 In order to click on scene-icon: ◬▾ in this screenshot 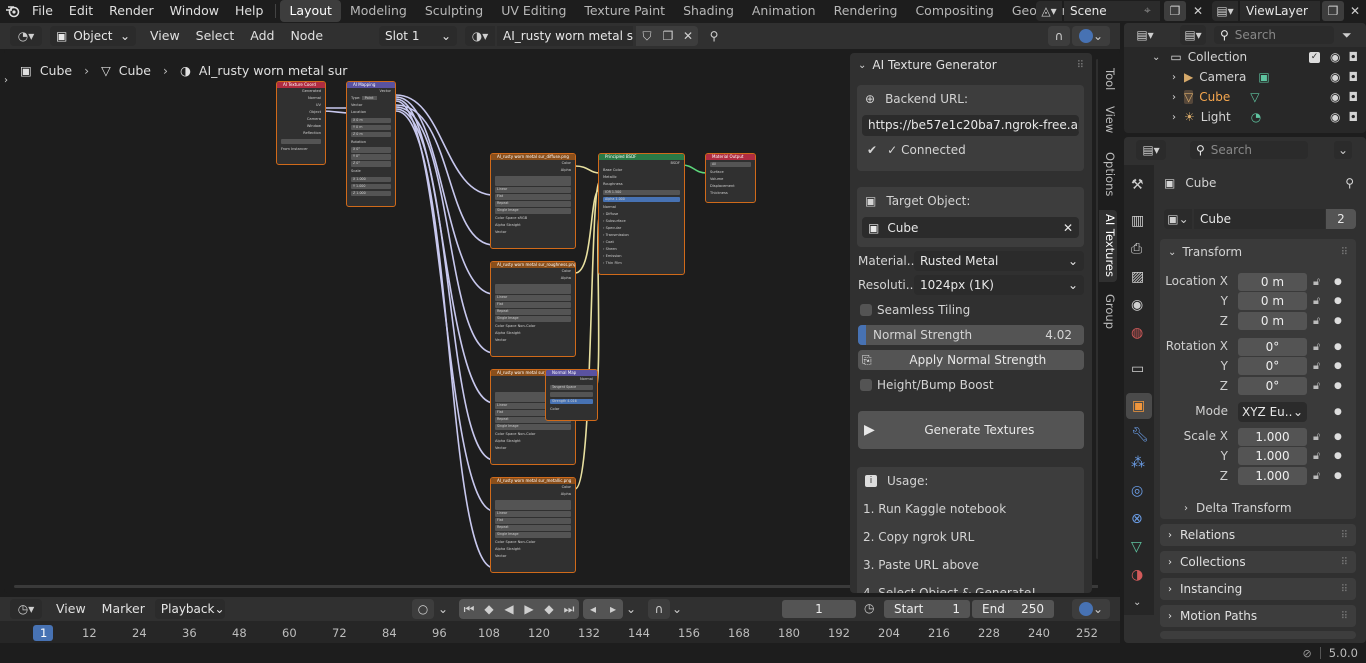, I will do `click(1049, 11)`.